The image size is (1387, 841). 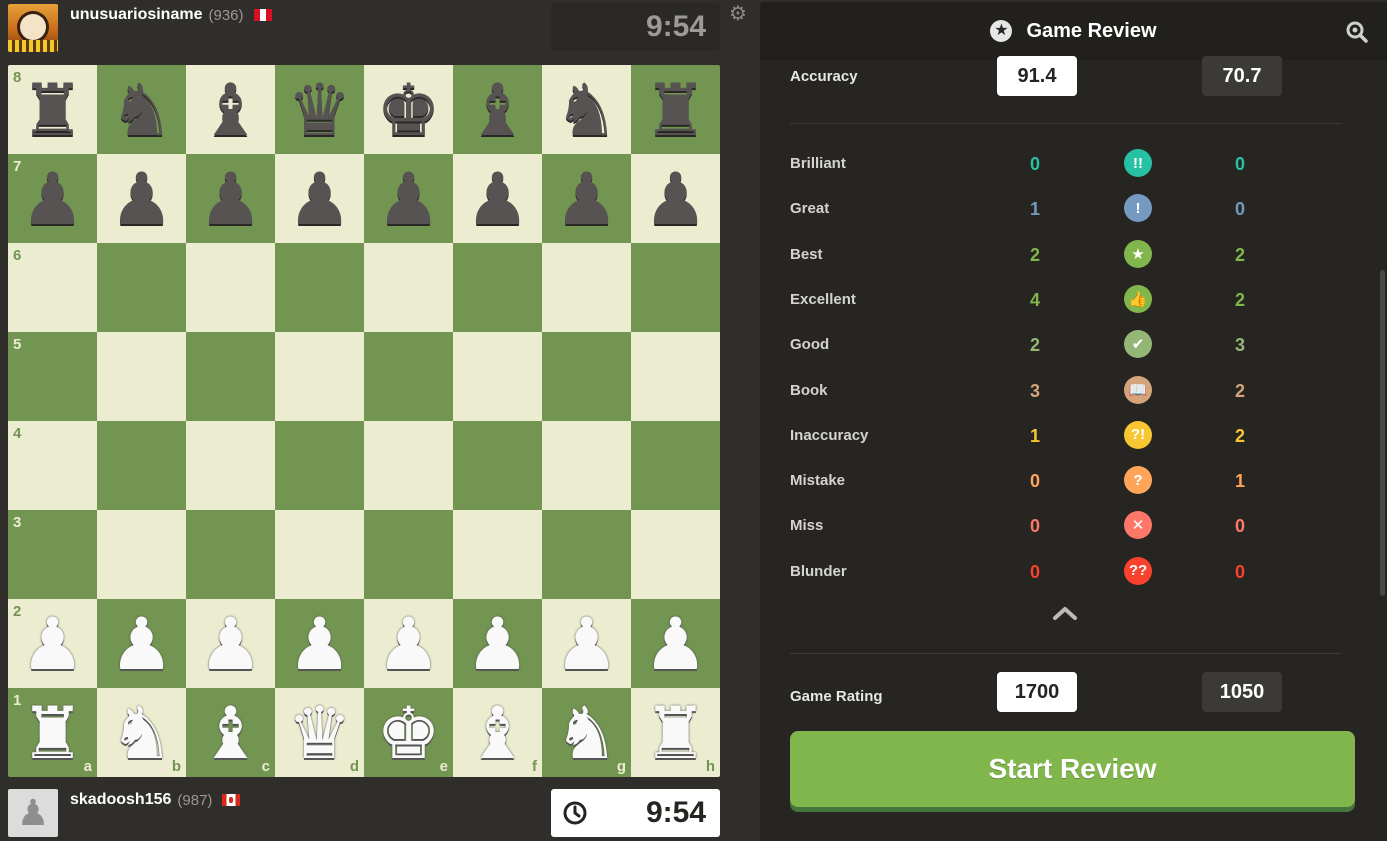 What do you see at coordinates (230, 554) in the screenshot?
I see `square-c3` at bounding box center [230, 554].